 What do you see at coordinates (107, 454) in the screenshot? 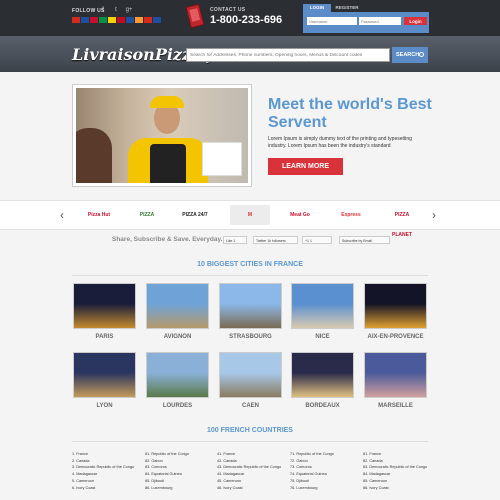
I see `country-link: 1. France` at bounding box center [107, 454].